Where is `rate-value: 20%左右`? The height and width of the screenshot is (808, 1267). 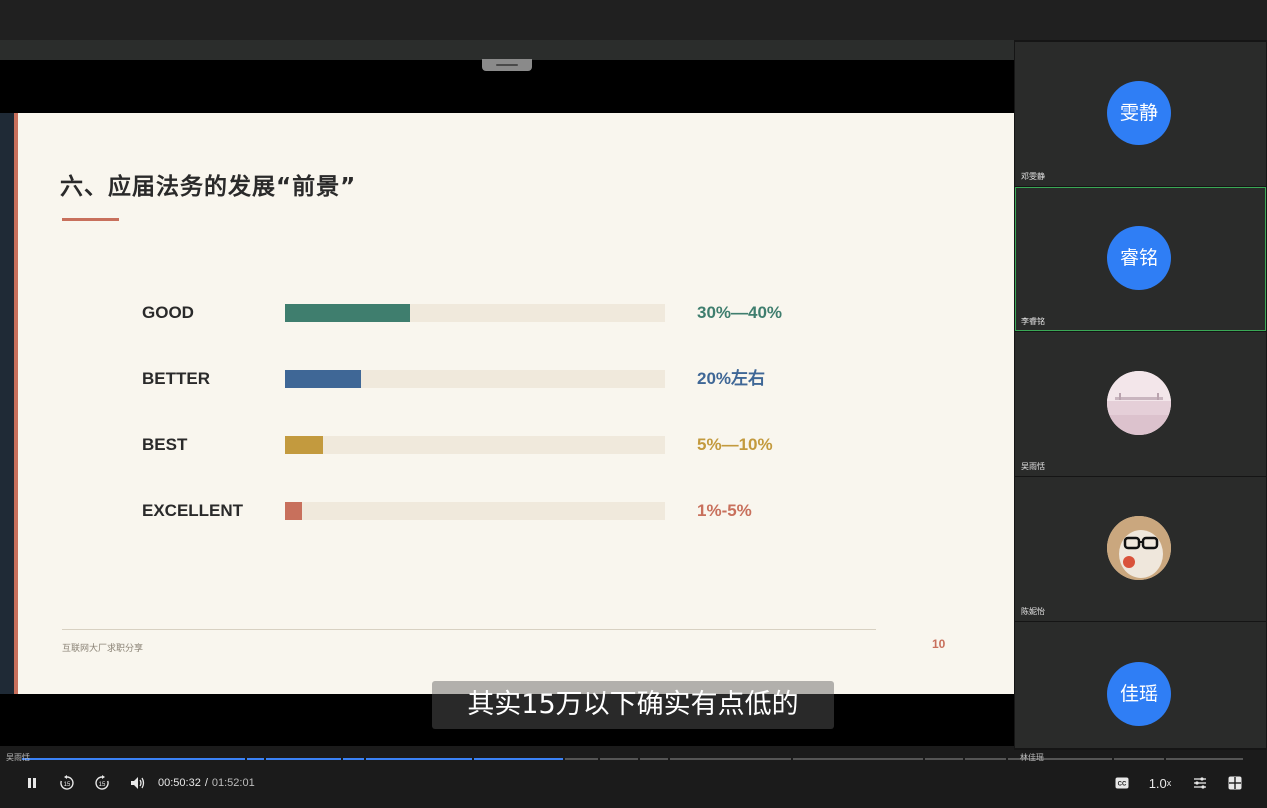
rate-value: 20%左右 is located at coordinates (731, 378).